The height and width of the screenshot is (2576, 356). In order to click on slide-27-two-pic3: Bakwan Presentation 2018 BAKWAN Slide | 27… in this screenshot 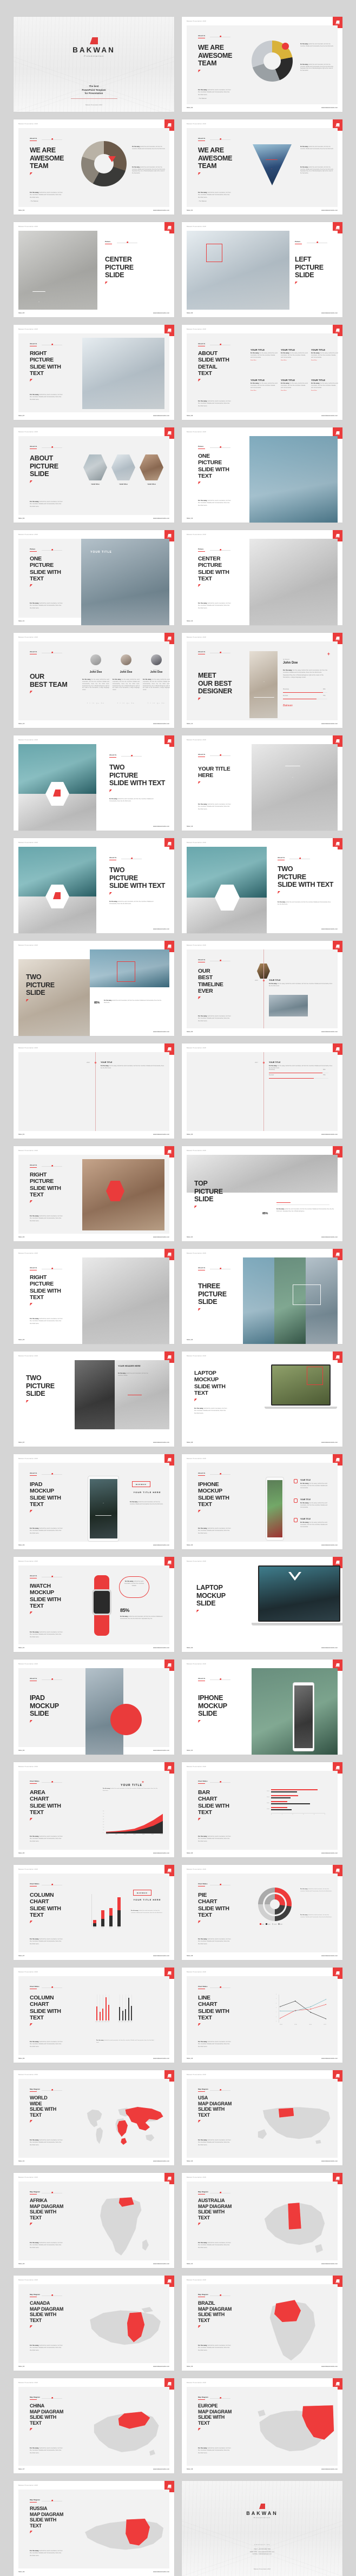, I will do `click(94, 1399)`.